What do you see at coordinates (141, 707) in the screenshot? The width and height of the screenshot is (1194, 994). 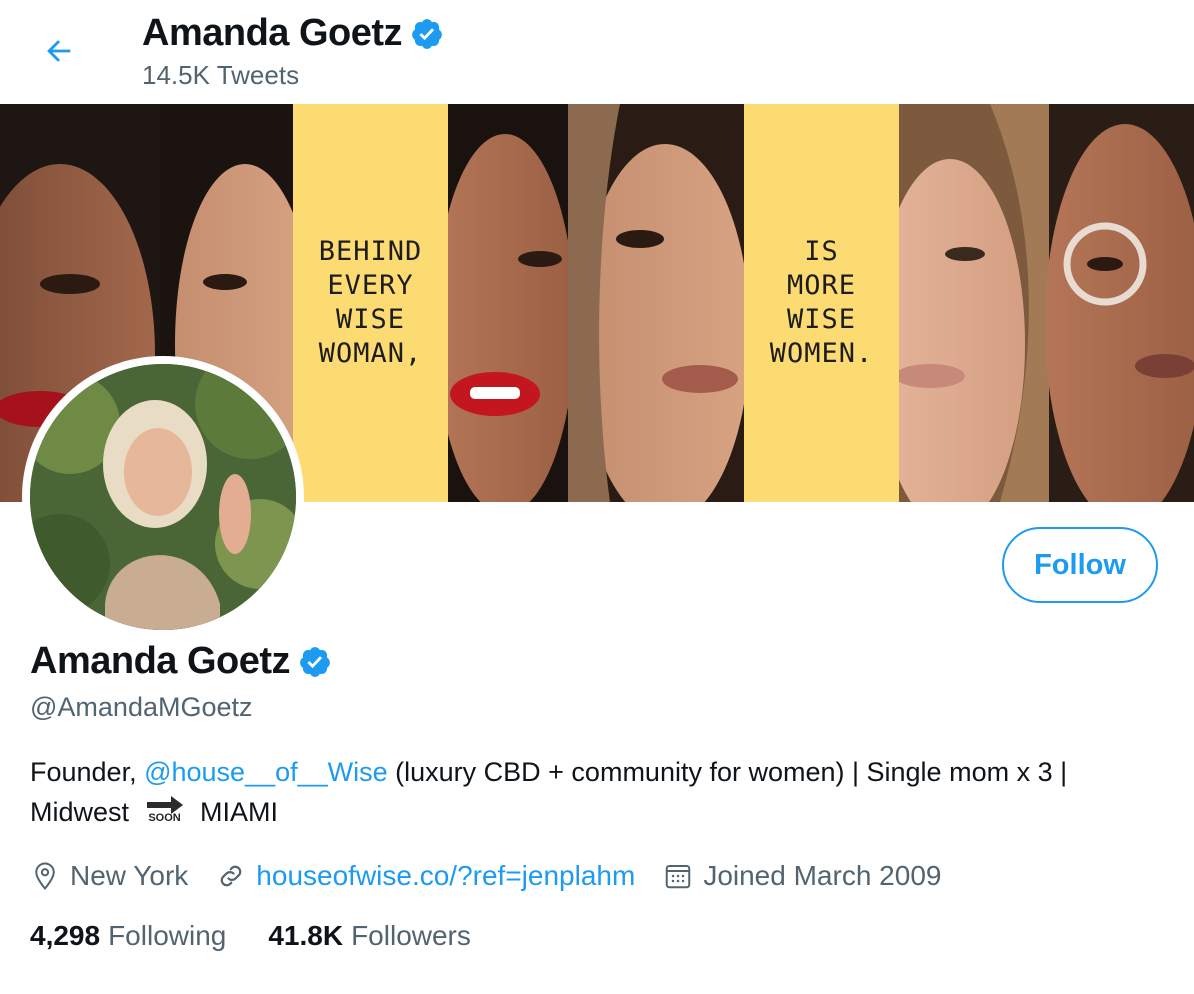 I see `profile-handle: @AmandaMGoetz` at bounding box center [141, 707].